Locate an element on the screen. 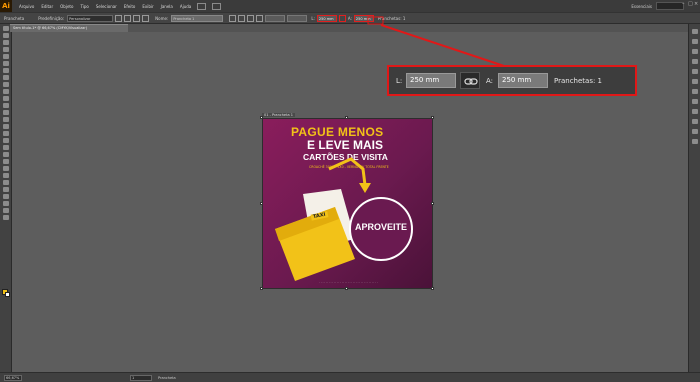 The height and width of the screenshot is (382, 700). color-guide-icon is located at coordinates (694, 41).